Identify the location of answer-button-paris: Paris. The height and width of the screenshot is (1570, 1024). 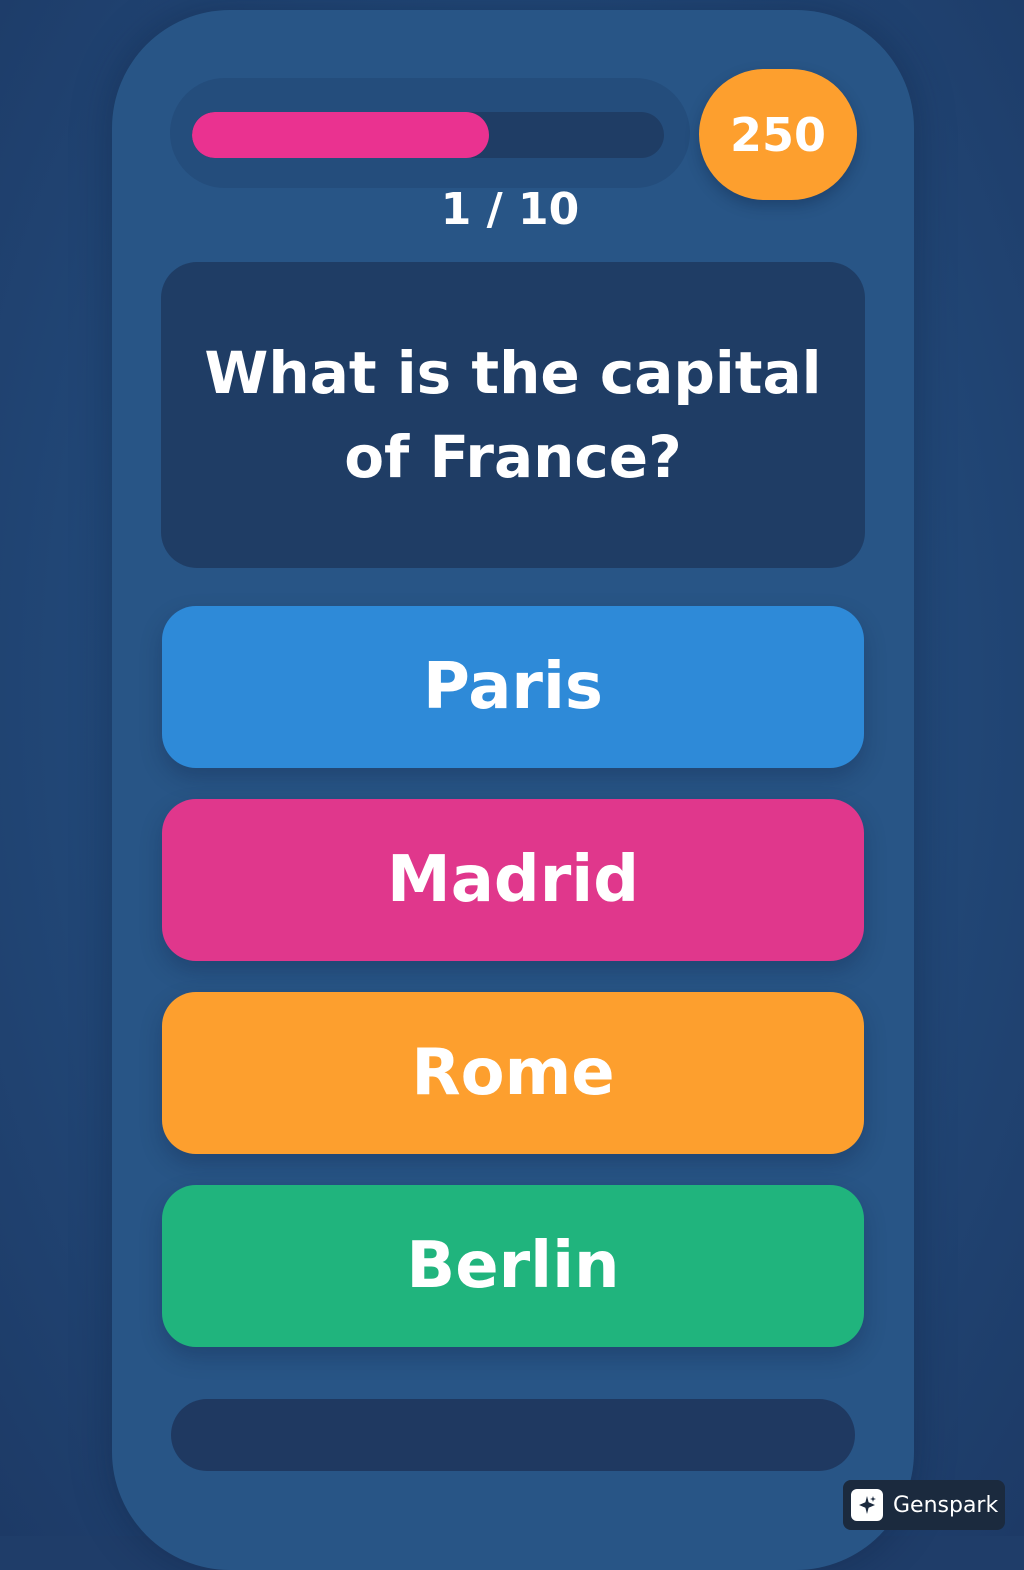
(513, 687).